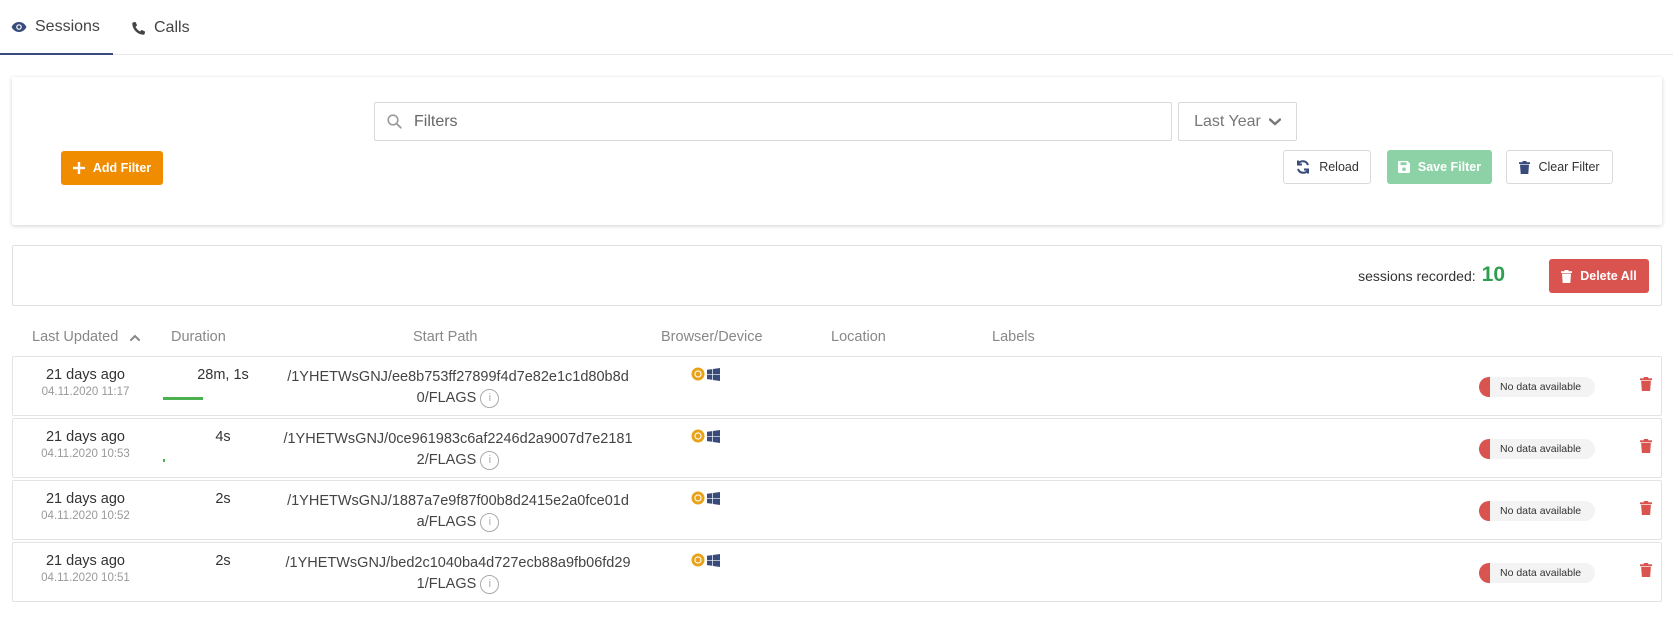 The width and height of the screenshot is (1673, 624). I want to click on sessions-recorded-count: 10, so click(1493, 274).